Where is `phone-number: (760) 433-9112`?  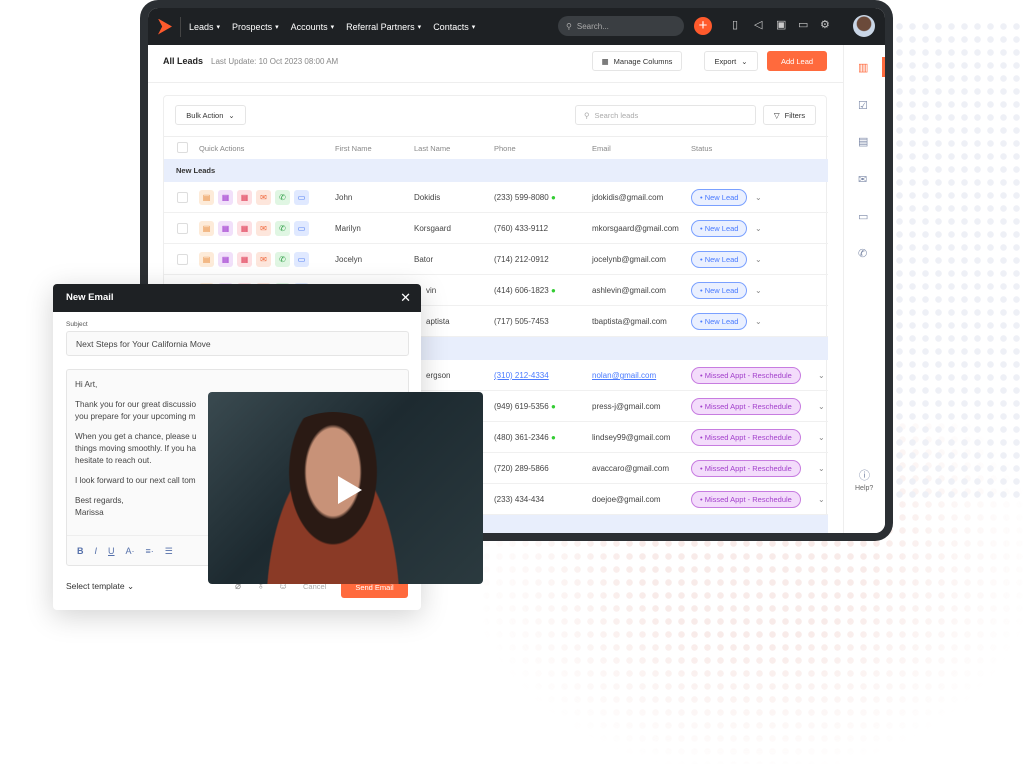 phone-number: (760) 433-9112 is located at coordinates (521, 228).